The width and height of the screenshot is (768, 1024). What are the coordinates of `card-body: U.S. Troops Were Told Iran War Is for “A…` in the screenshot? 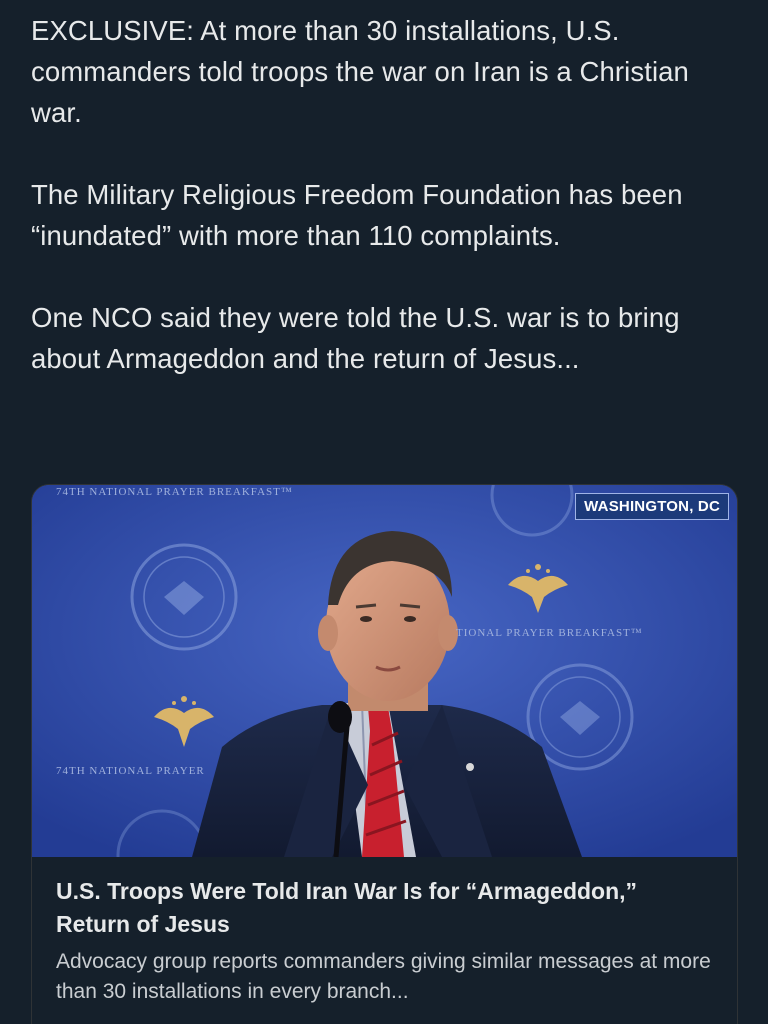 It's located at (384, 932).